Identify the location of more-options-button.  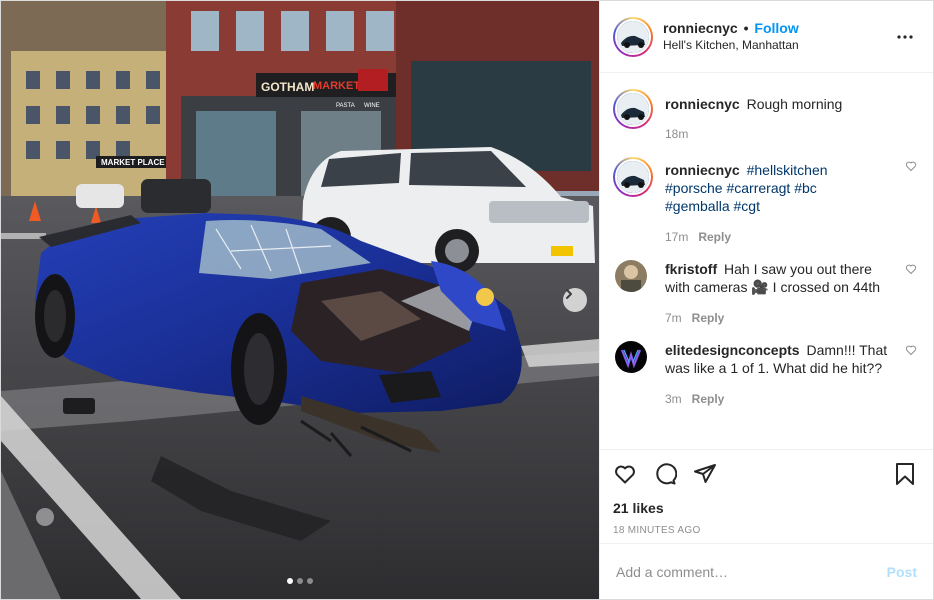
(905, 37).